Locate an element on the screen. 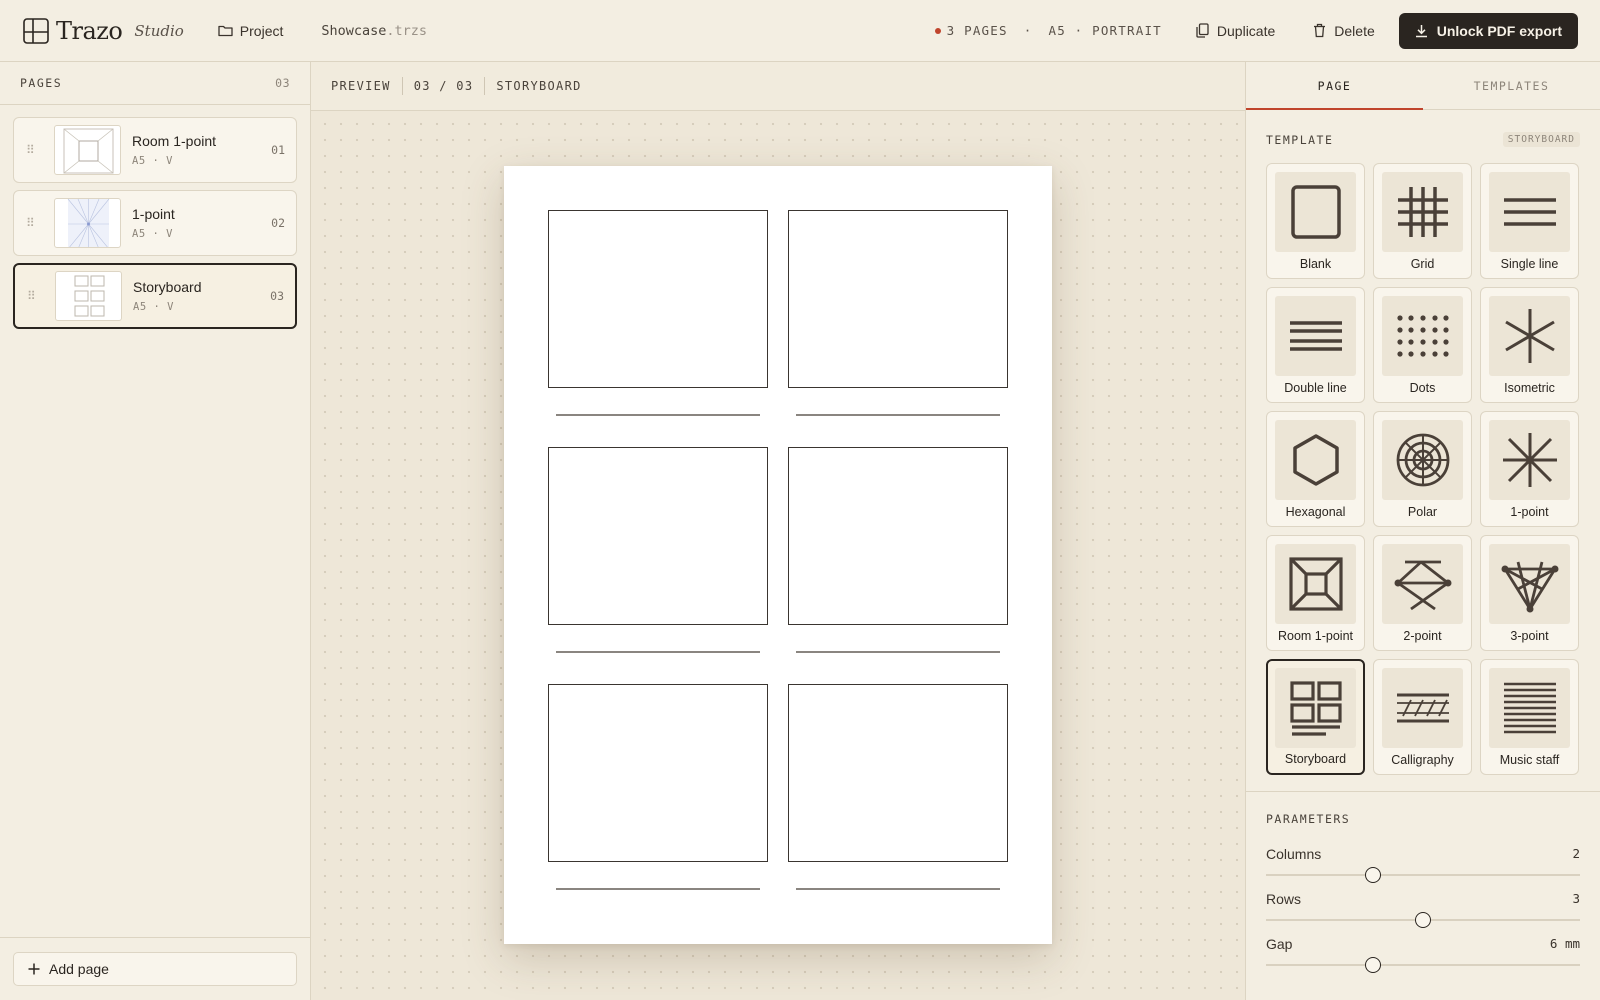 The height and width of the screenshot is (1000, 1600). template-2-point: 2-point is located at coordinates (1422, 593).